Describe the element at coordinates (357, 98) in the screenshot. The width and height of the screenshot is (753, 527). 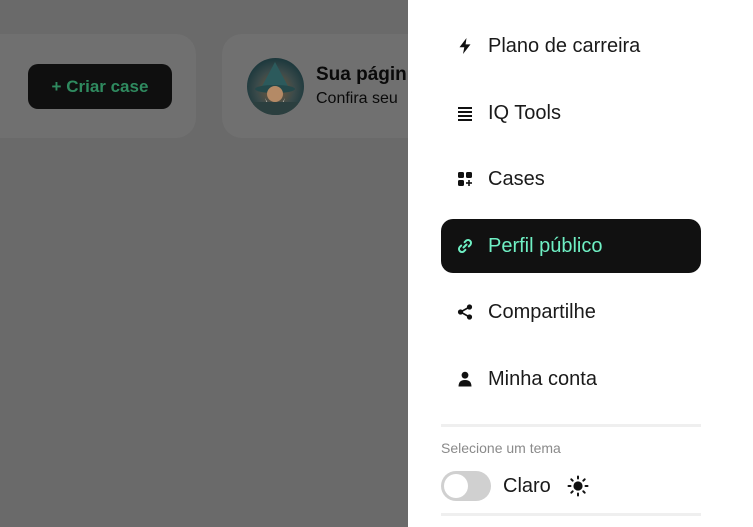
I see `card-subtitle: Confira seu` at that location.